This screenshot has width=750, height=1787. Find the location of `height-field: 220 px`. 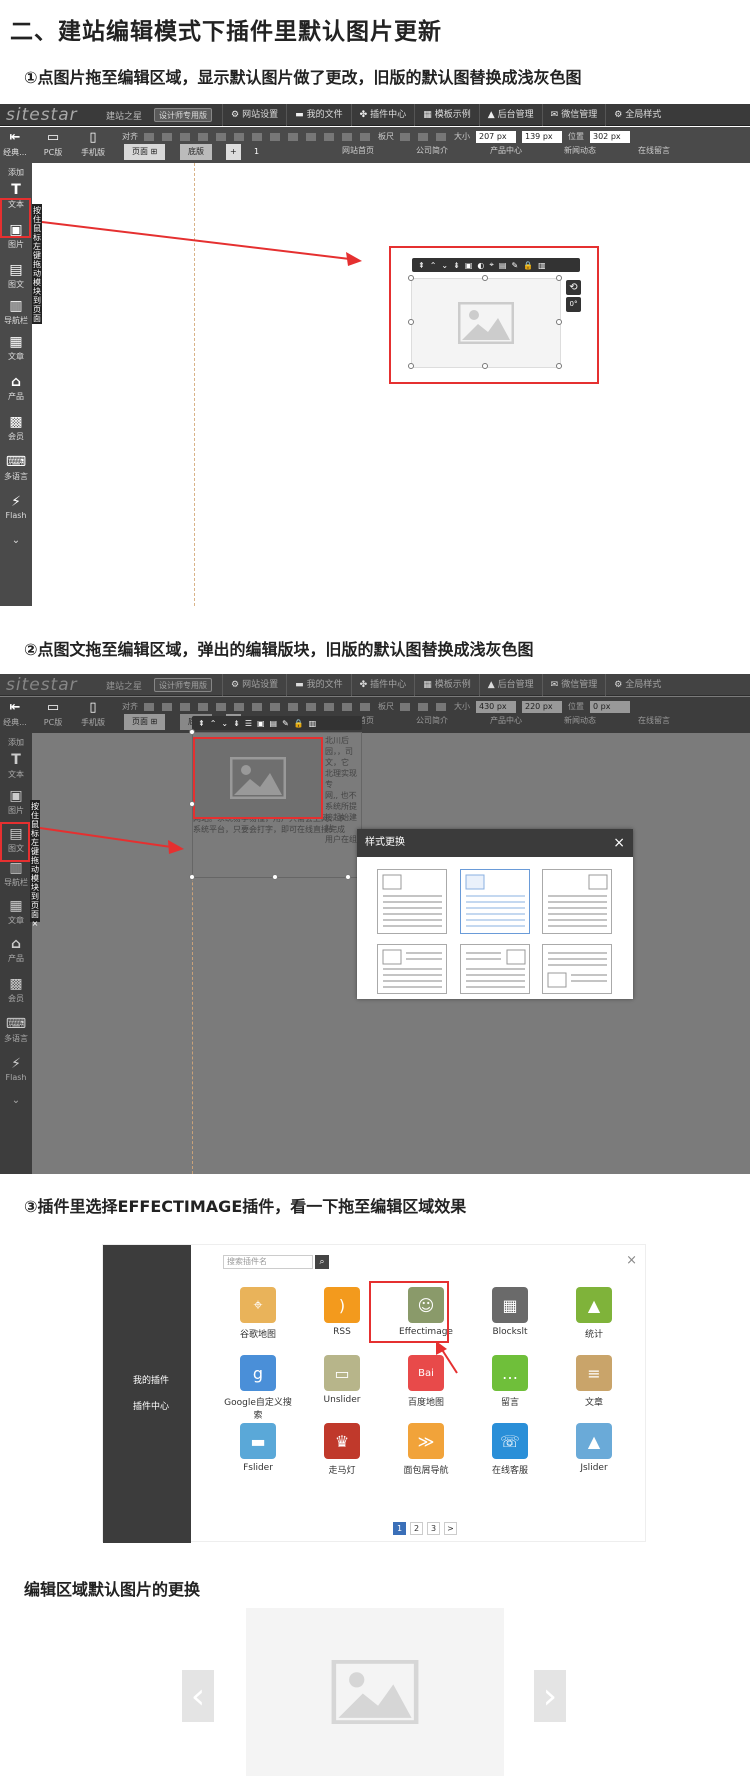

height-field: 220 px is located at coordinates (542, 706).